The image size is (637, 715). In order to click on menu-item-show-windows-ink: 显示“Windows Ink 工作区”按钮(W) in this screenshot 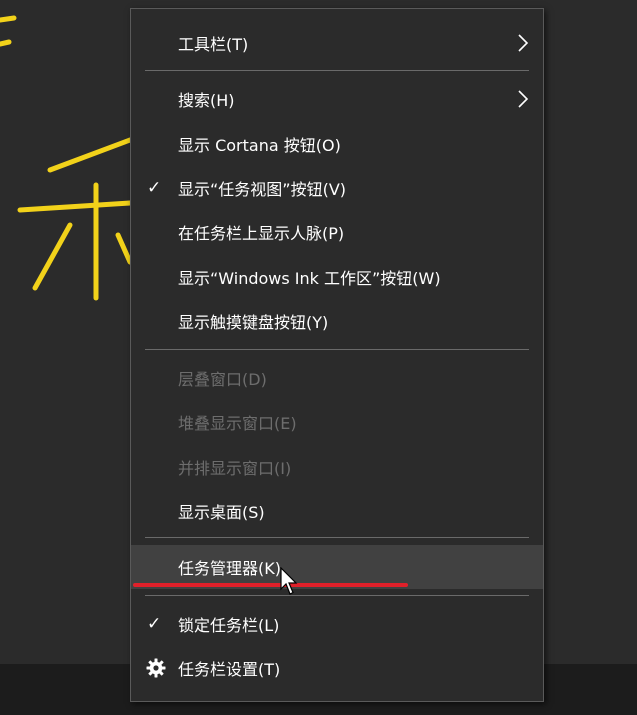, I will do `click(337, 277)`.